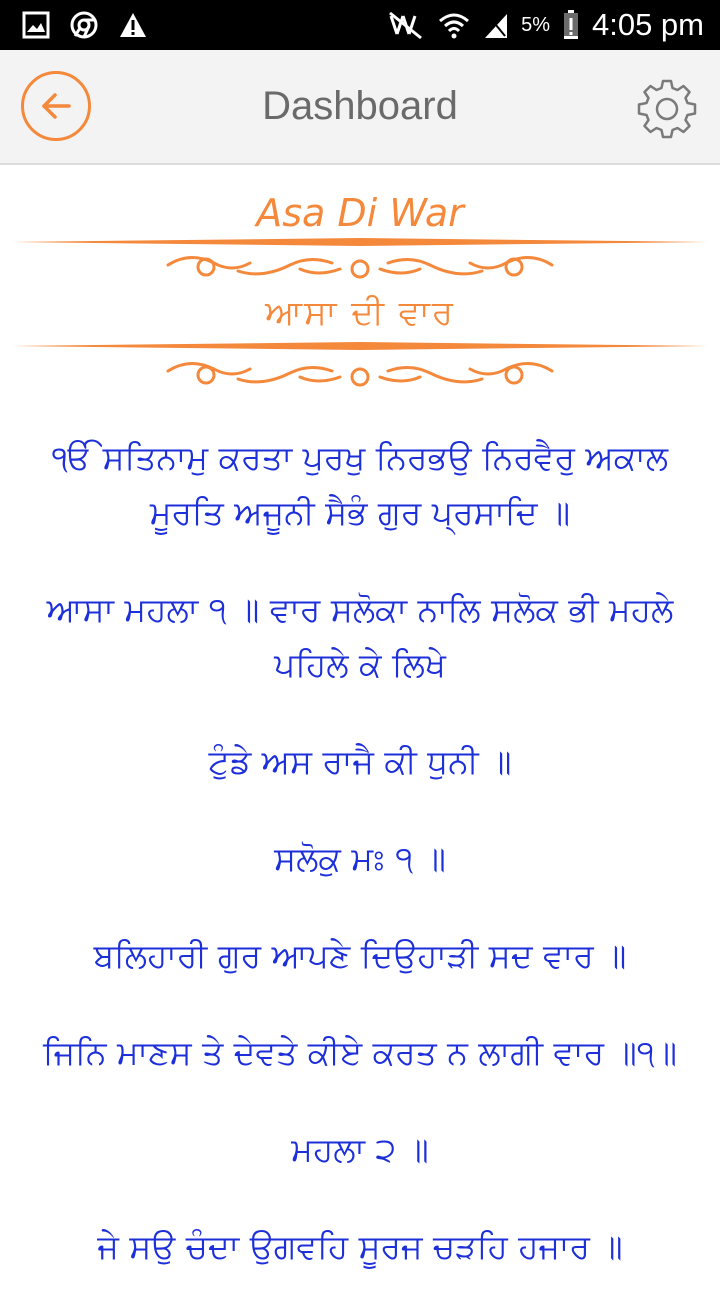 The image size is (720, 1316). Describe the element at coordinates (360, 1246) in the screenshot. I see `verse-item: ਜੇ ਸਉ ਚੰਦਾ ਉਗਵਹਿ ਸੂਰਜ ਚੜਹਿ ਹਜਾਰ ॥` at that location.